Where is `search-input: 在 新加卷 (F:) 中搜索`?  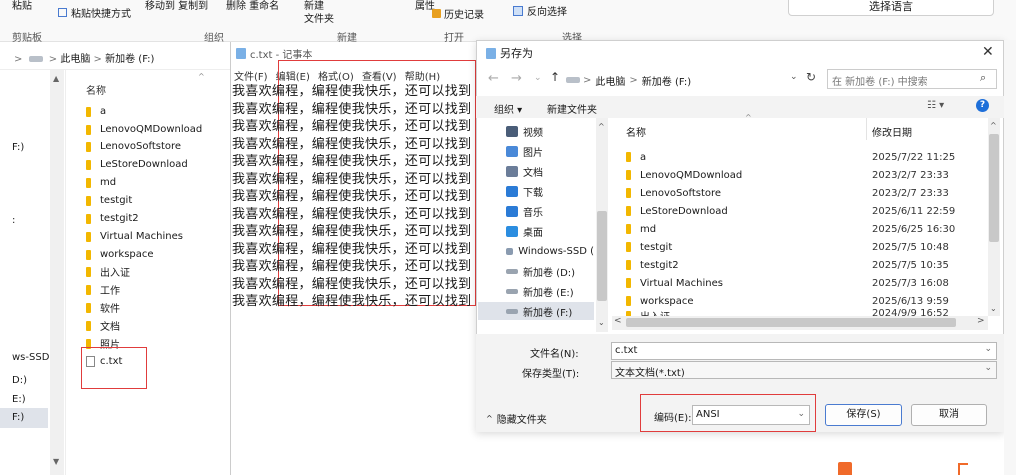 search-input: 在 新加卷 (F:) 中搜索 is located at coordinates (912, 79).